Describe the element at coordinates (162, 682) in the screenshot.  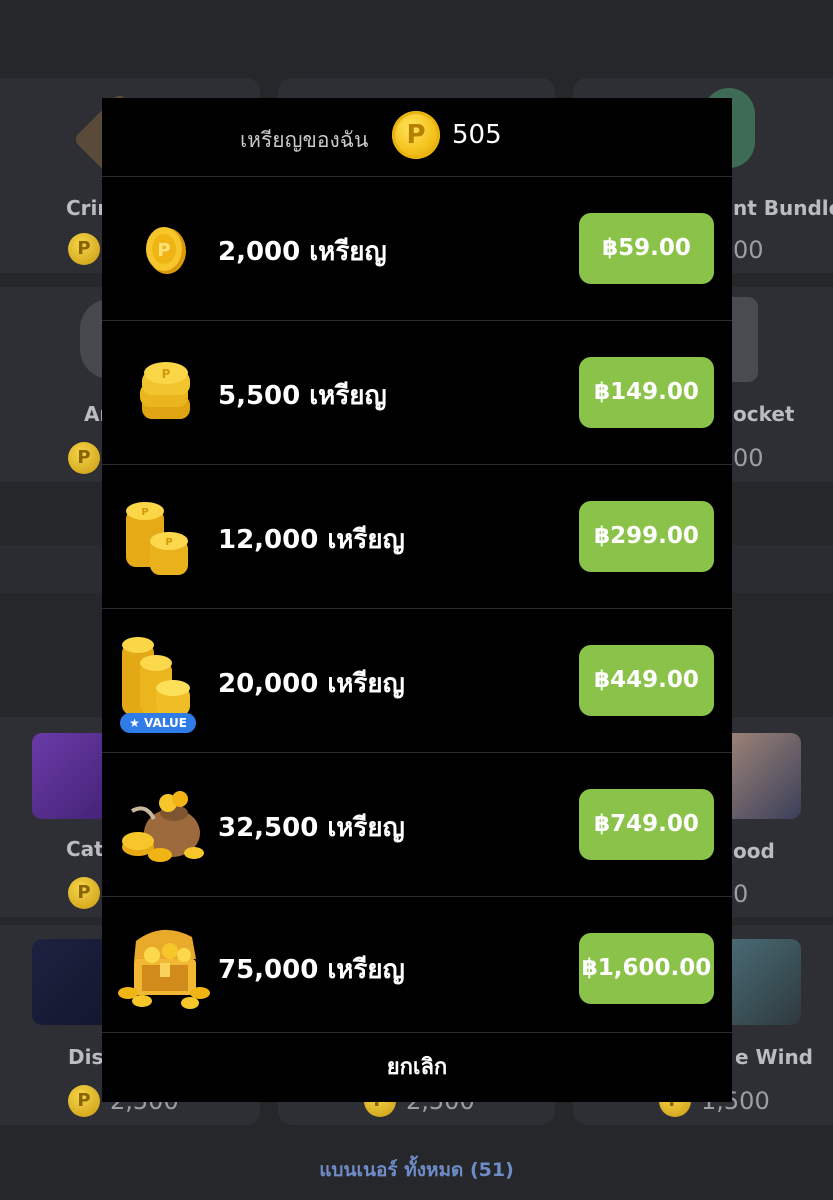
I see `coin-tower-icon: ★ VALUE` at that location.